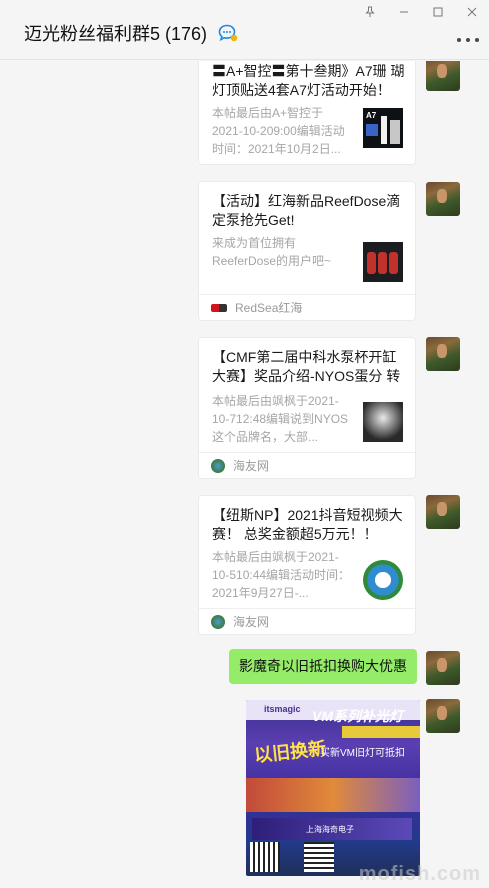 Image resolution: width=489 pixels, height=888 pixels. Describe the element at coordinates (438, 12) in the screenshot. I see `maximize-icon` at that location.